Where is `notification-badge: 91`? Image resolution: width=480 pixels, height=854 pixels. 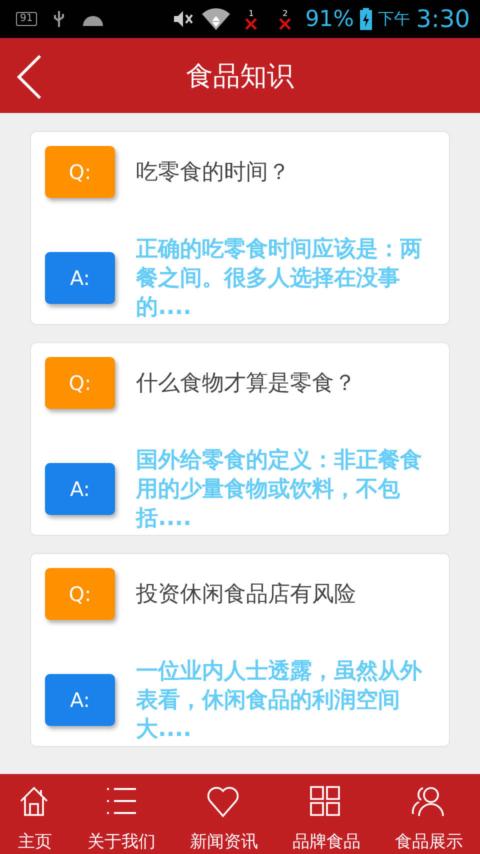 notification-badge: 91 is located at coordinates (26, 19).